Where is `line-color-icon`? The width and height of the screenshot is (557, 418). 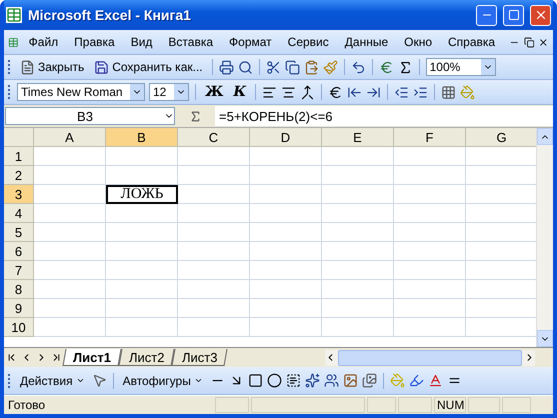
line-color-icon is located at coordinates (416, 380).